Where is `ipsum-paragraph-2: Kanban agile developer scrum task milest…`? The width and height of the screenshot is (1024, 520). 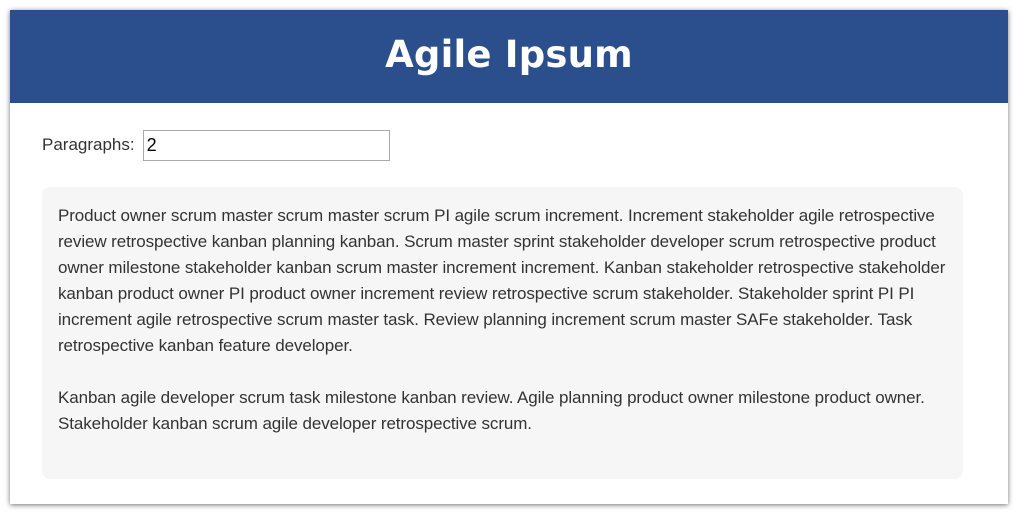 ipsum-paragraph-2: Kanban agile developer scrum task milest… is located at coordinates (491, 410).